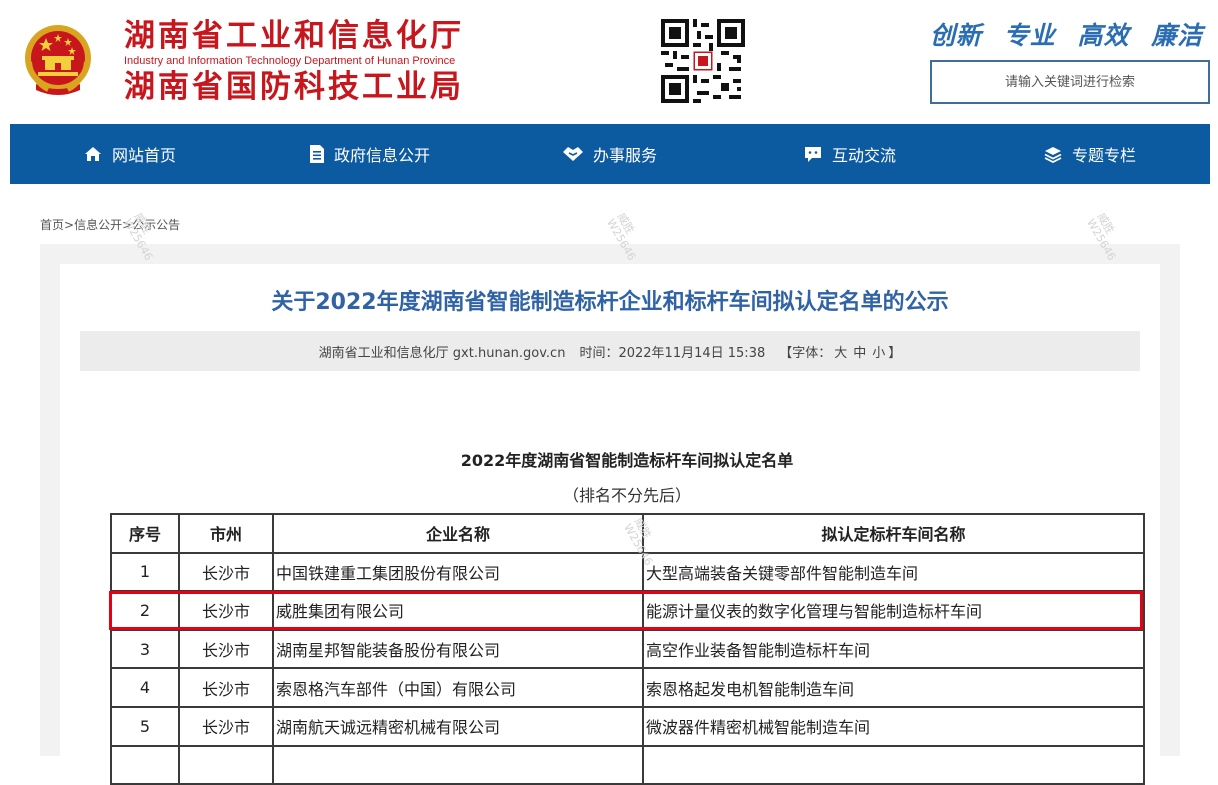 The image size is (1218, 785). What do you see at coordinates (143, 155) in the screenshot?
I see `nav-item-label: 网站首页` at bounding box center [143, 155].